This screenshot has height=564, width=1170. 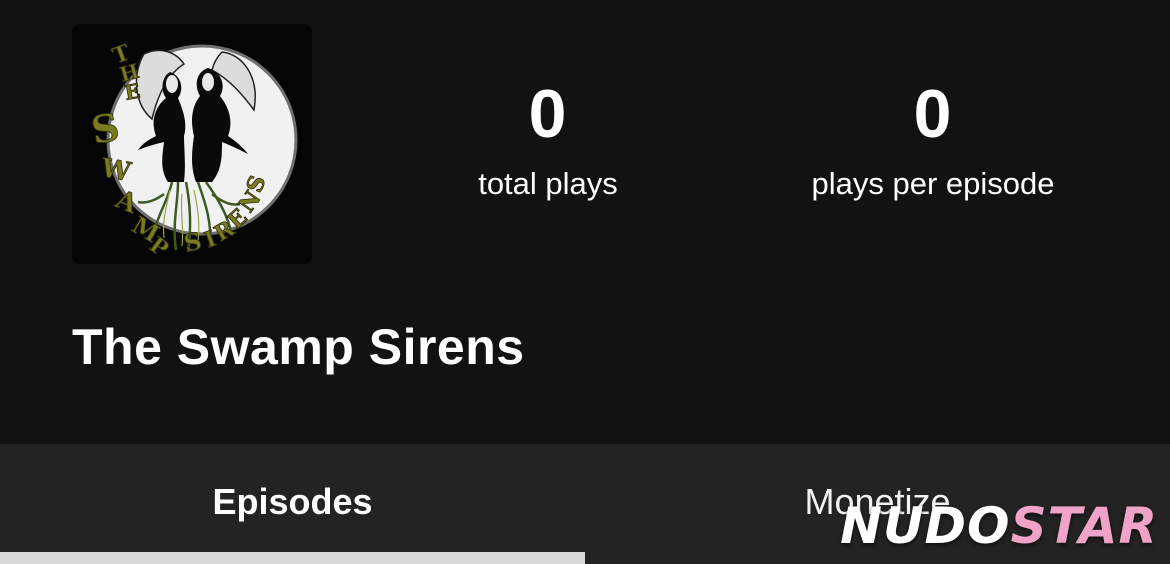 I want to click on tab-episodes-label: Episodes, so click(x=292, y=501).